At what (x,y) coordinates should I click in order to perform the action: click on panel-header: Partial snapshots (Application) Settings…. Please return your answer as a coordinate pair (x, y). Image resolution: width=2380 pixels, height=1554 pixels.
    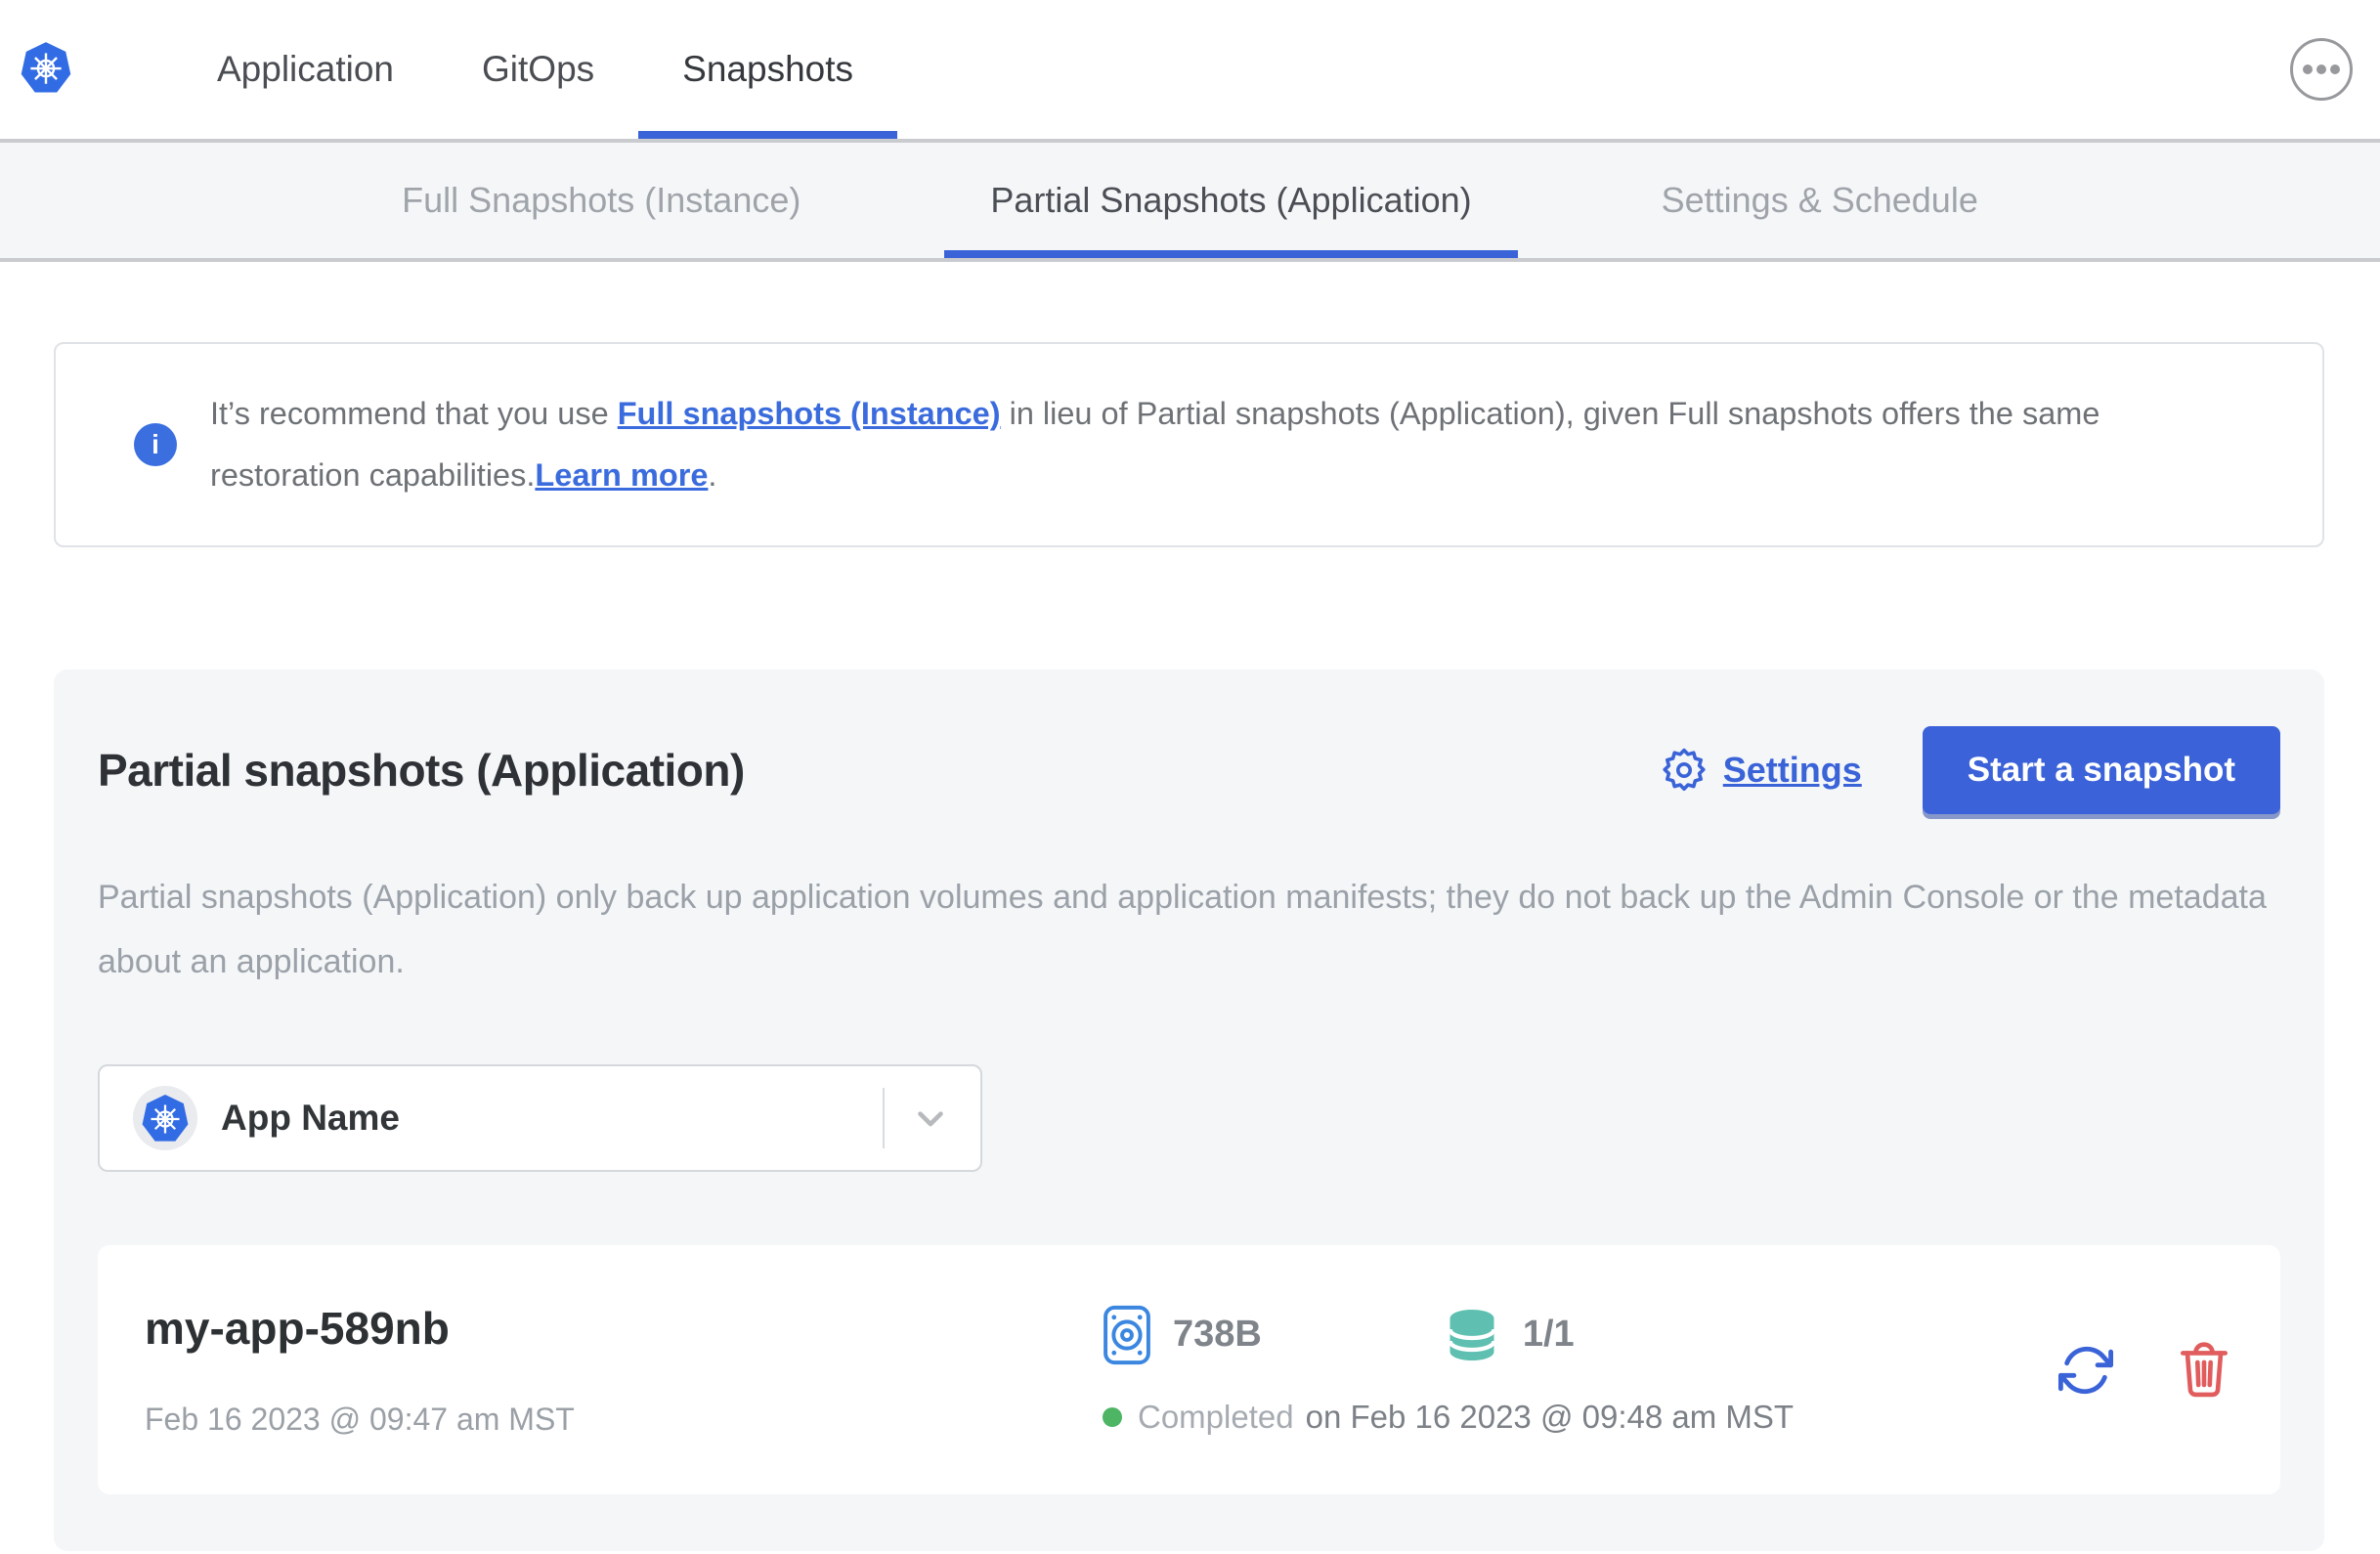
    Looking at the image, I should click on (1189, 770).